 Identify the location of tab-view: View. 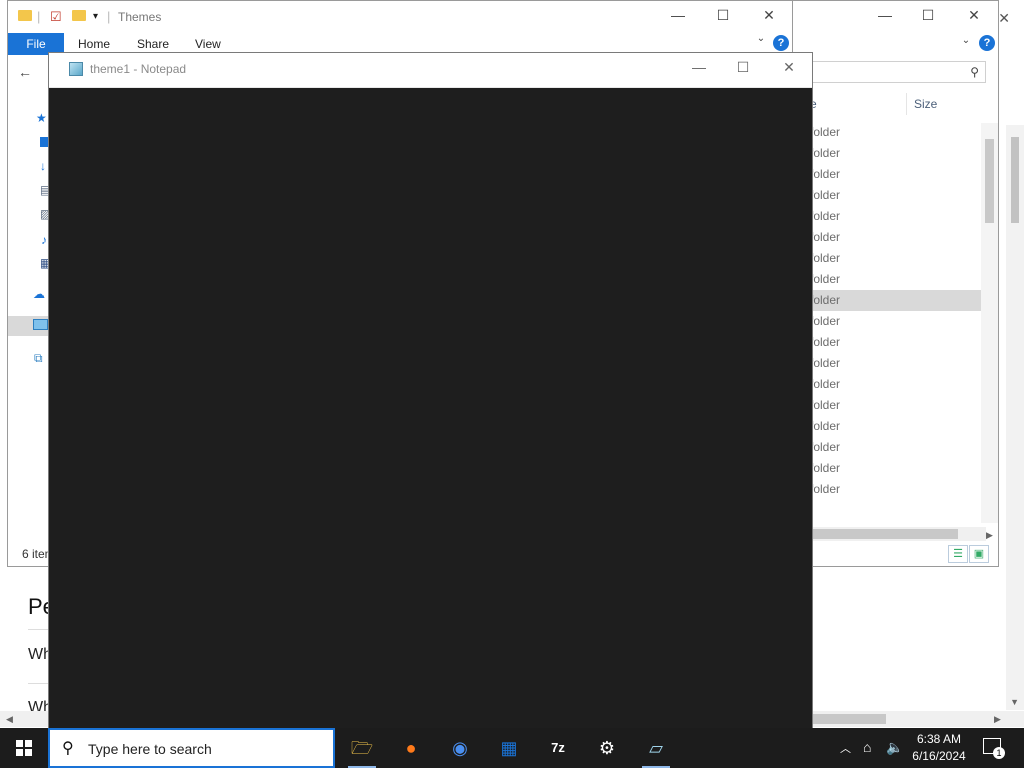
(208, 44).